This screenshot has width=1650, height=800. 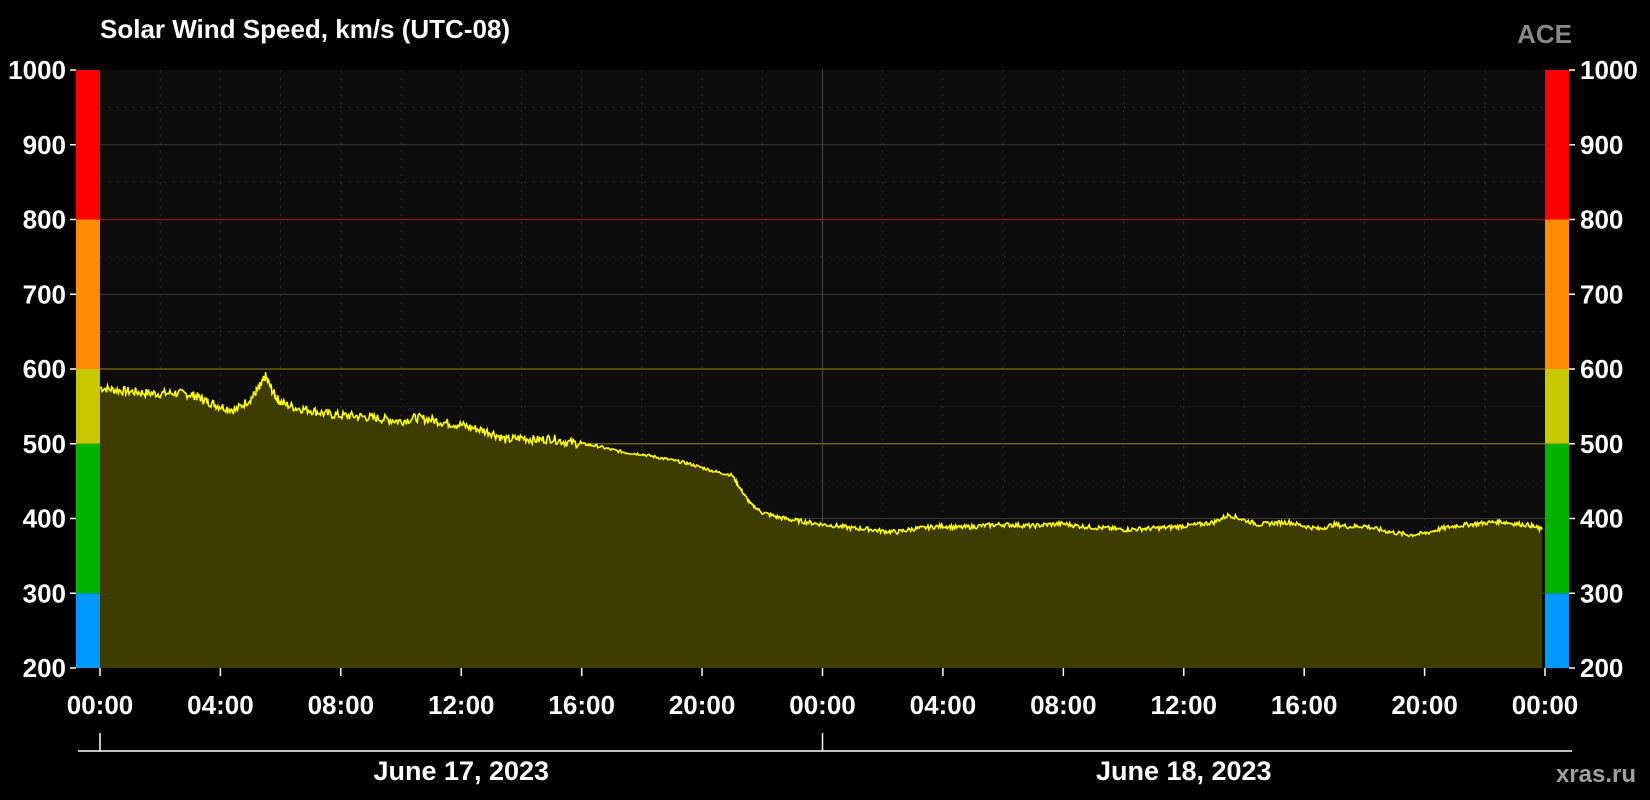 I want to click on chart-title: Solar Wind Speed, km/s (UTC-08), so click(x=305, y=29).